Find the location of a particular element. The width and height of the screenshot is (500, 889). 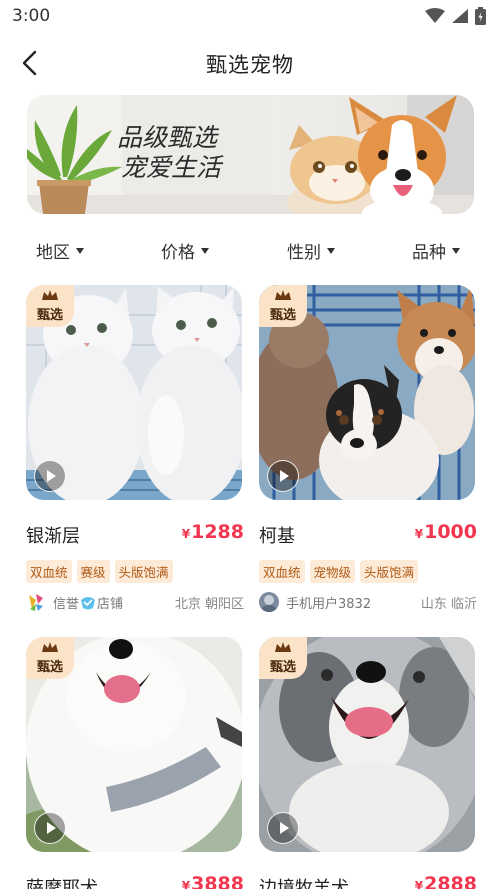

filter-breed: 品种 is located at coordinates (436, 250).